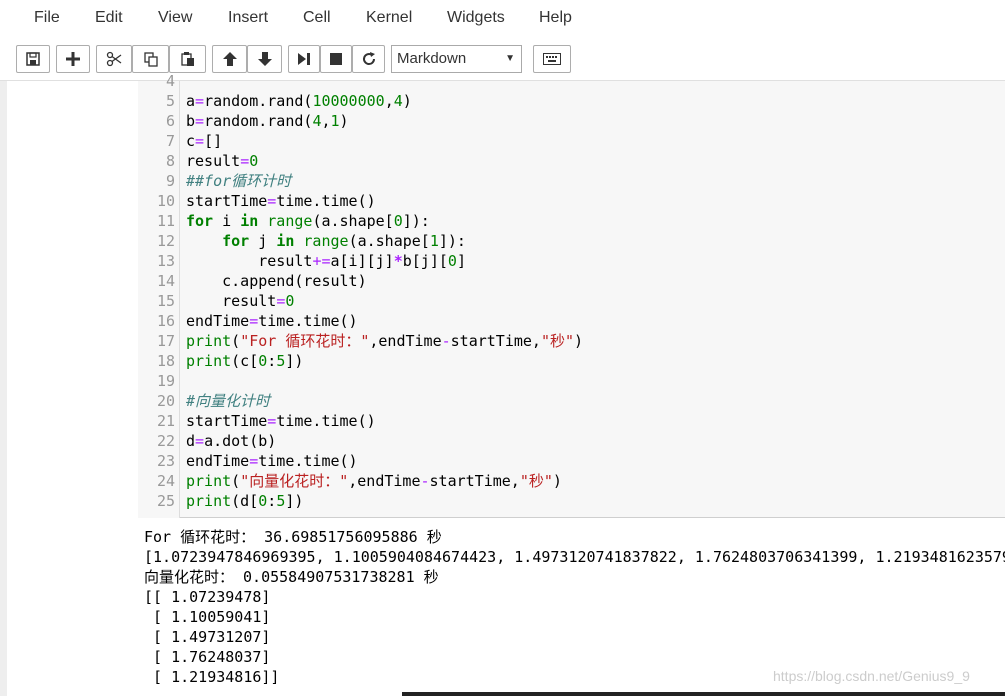  Describe the element at coordinates (165, 281) in the screenshot. I see `line-number: 14` at that location.